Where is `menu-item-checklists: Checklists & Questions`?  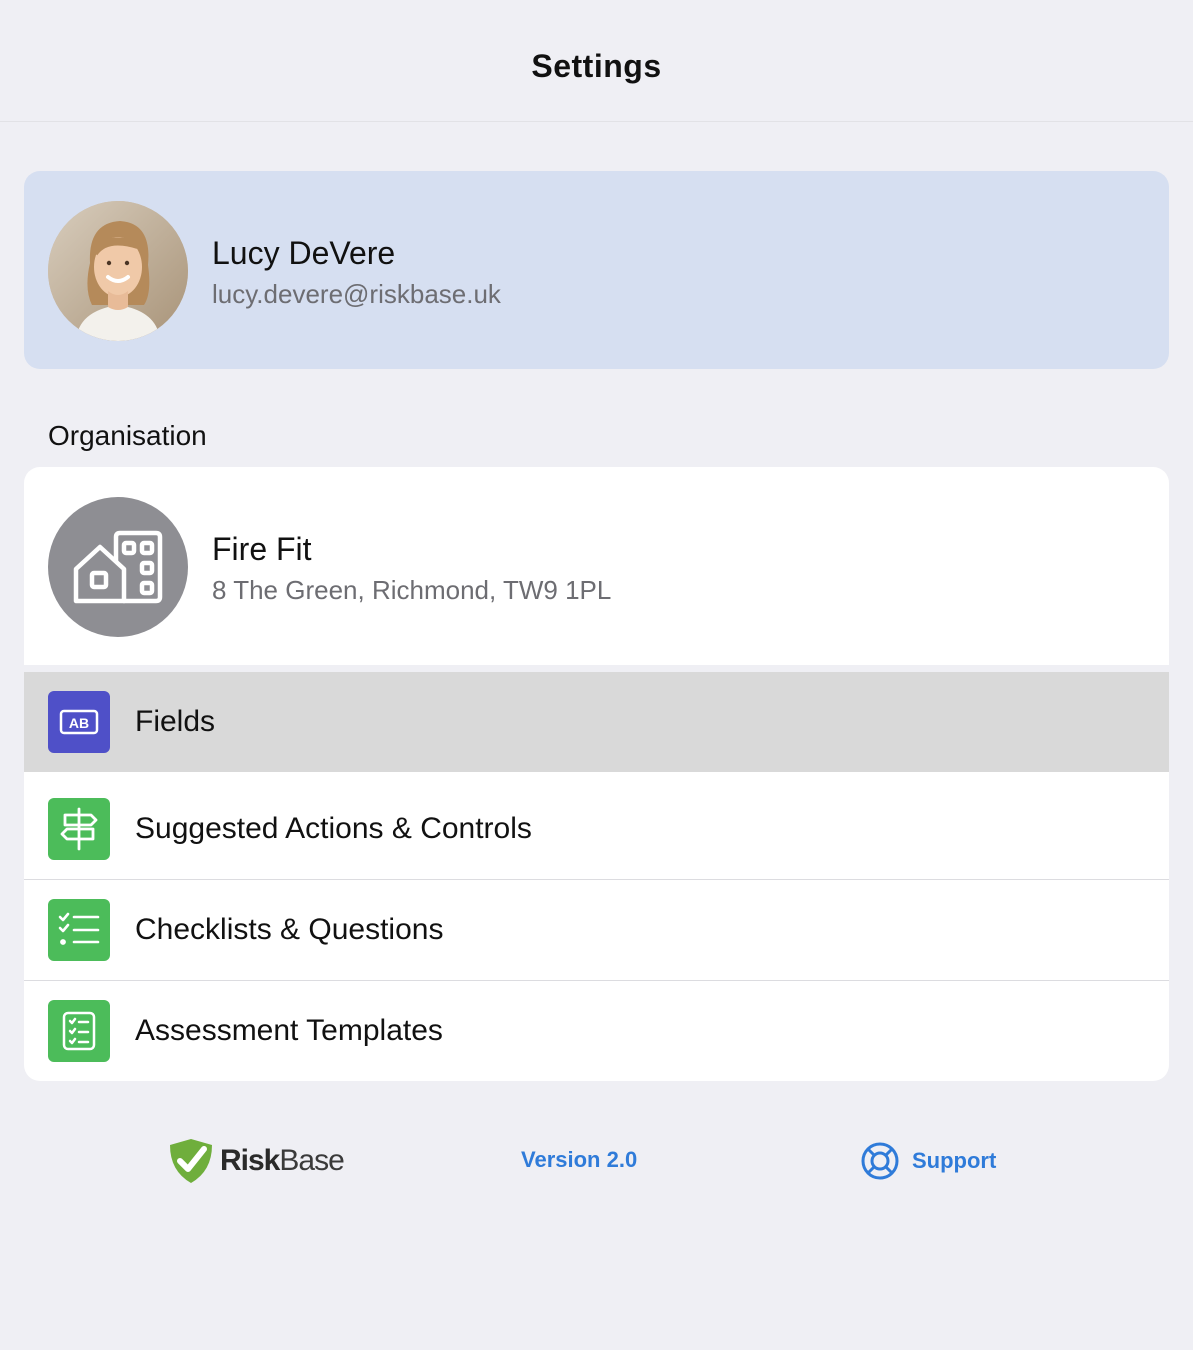
menu-item-checklists: Checklists & Questions is located at coordinates (596, 930).